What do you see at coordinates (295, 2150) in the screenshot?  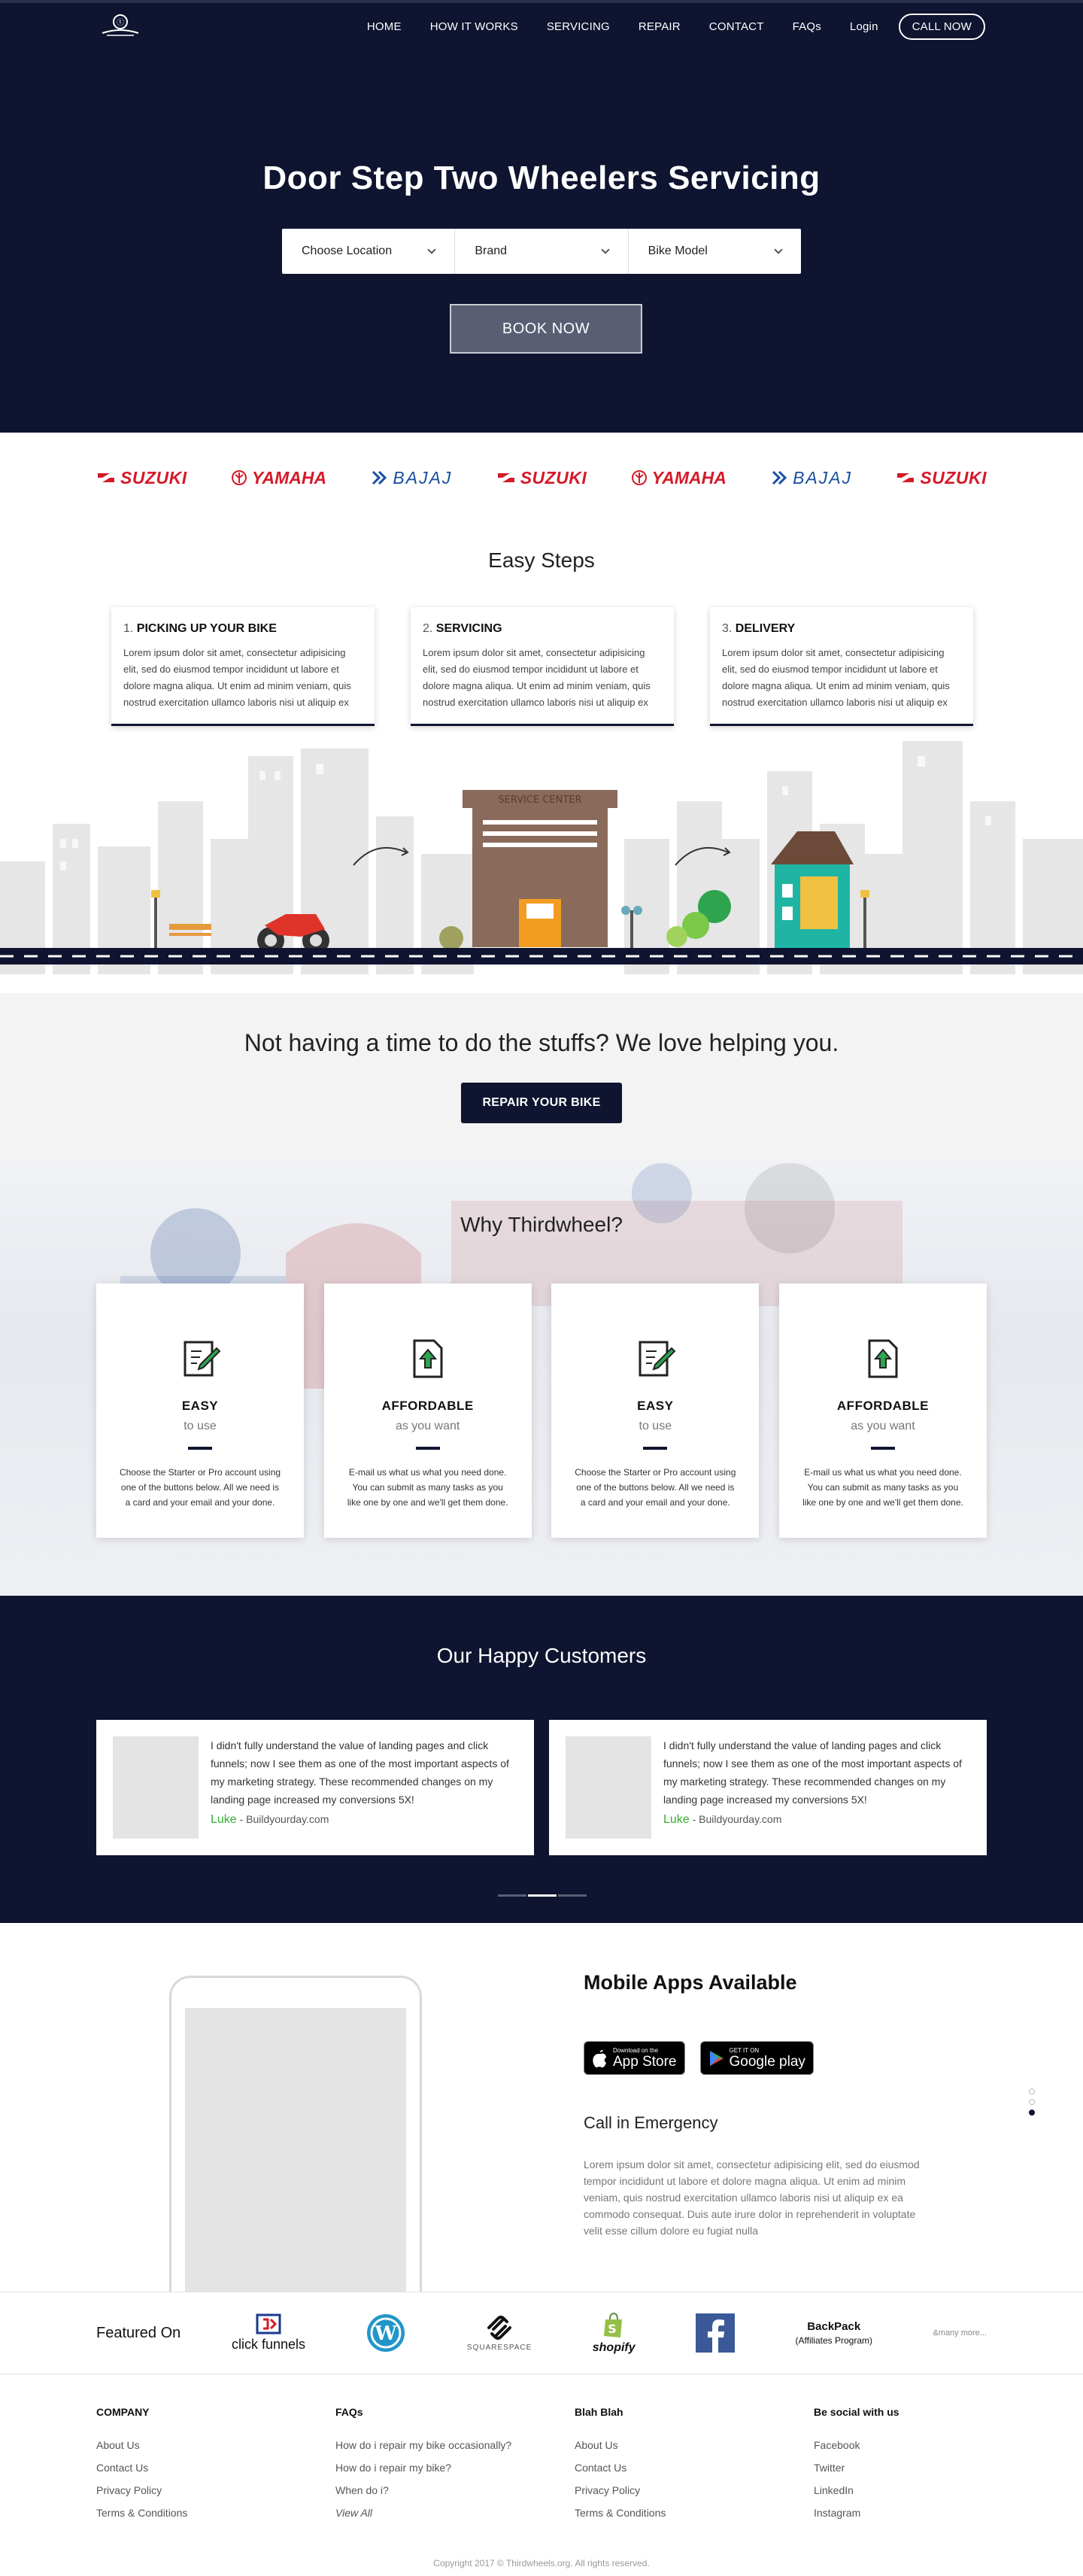 I see `phone-screen` at bounding box center [295, 2150].